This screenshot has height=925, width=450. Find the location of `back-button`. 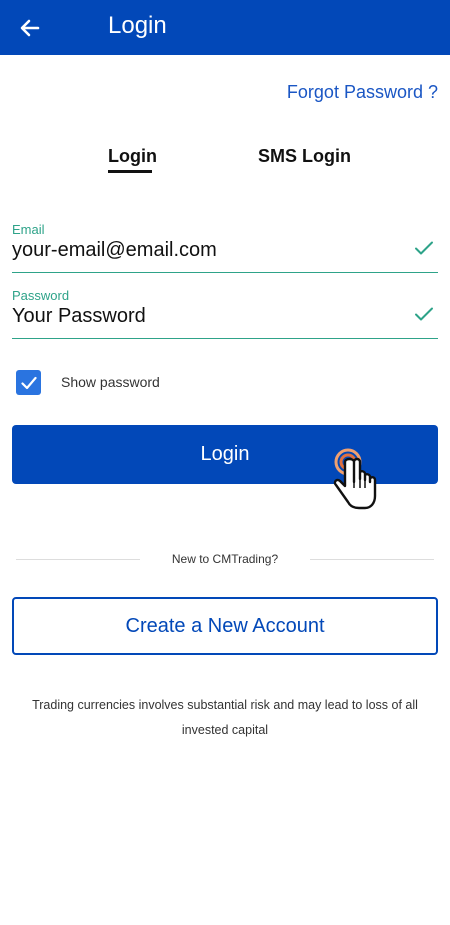

back-button is located at coordinates (30, 28).